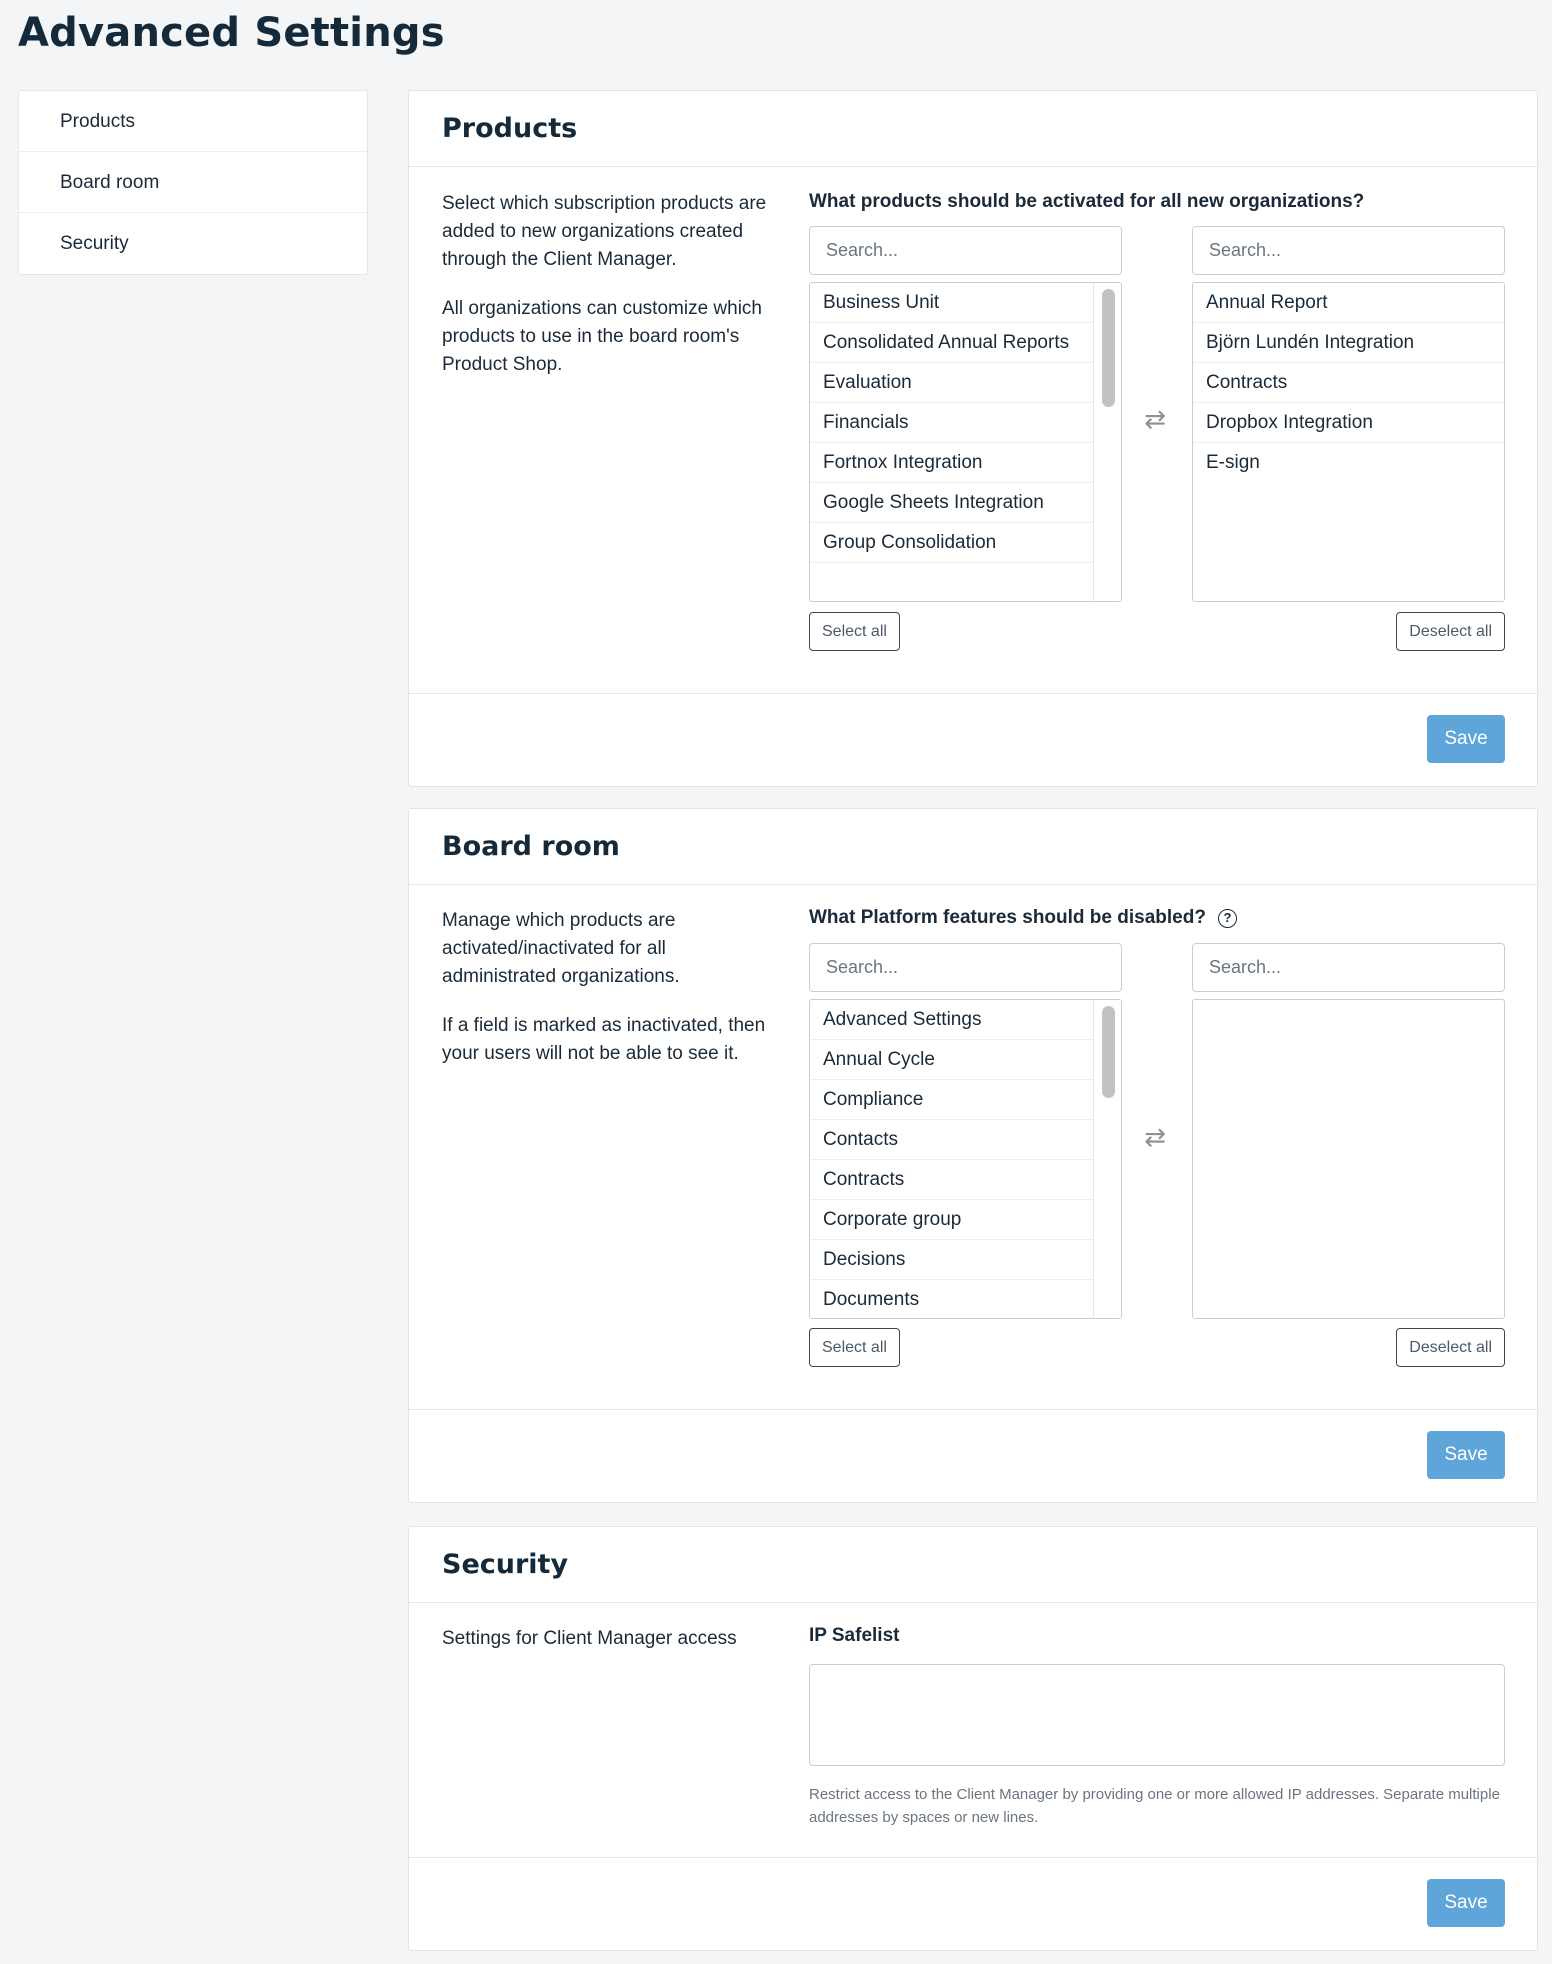  I want to click on board-room-card-title: Board room, so click(531, 846).